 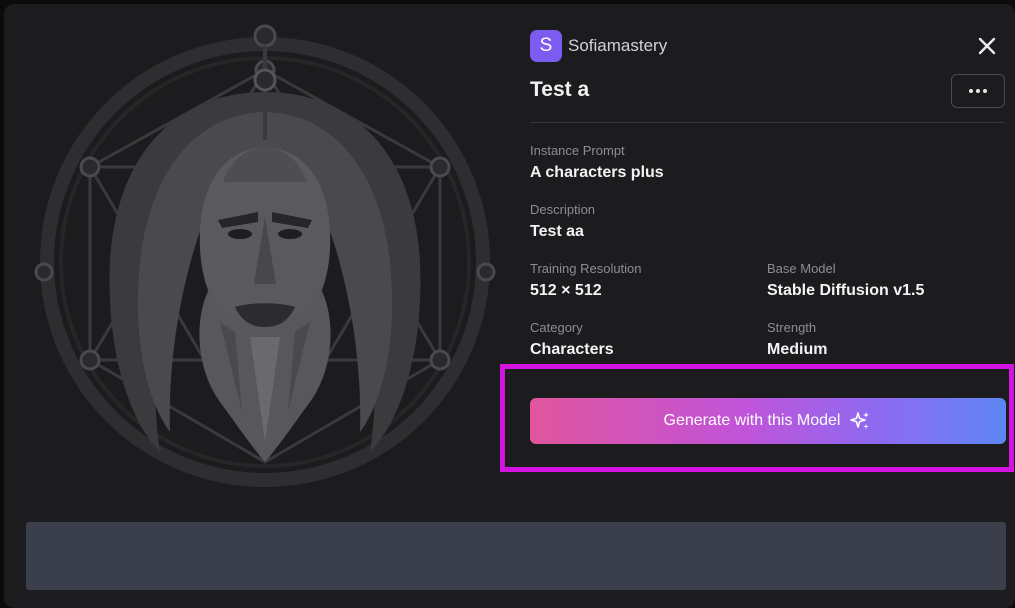 I want to click on creator-row: S Sofiamastery, so click(x=598, y=46).